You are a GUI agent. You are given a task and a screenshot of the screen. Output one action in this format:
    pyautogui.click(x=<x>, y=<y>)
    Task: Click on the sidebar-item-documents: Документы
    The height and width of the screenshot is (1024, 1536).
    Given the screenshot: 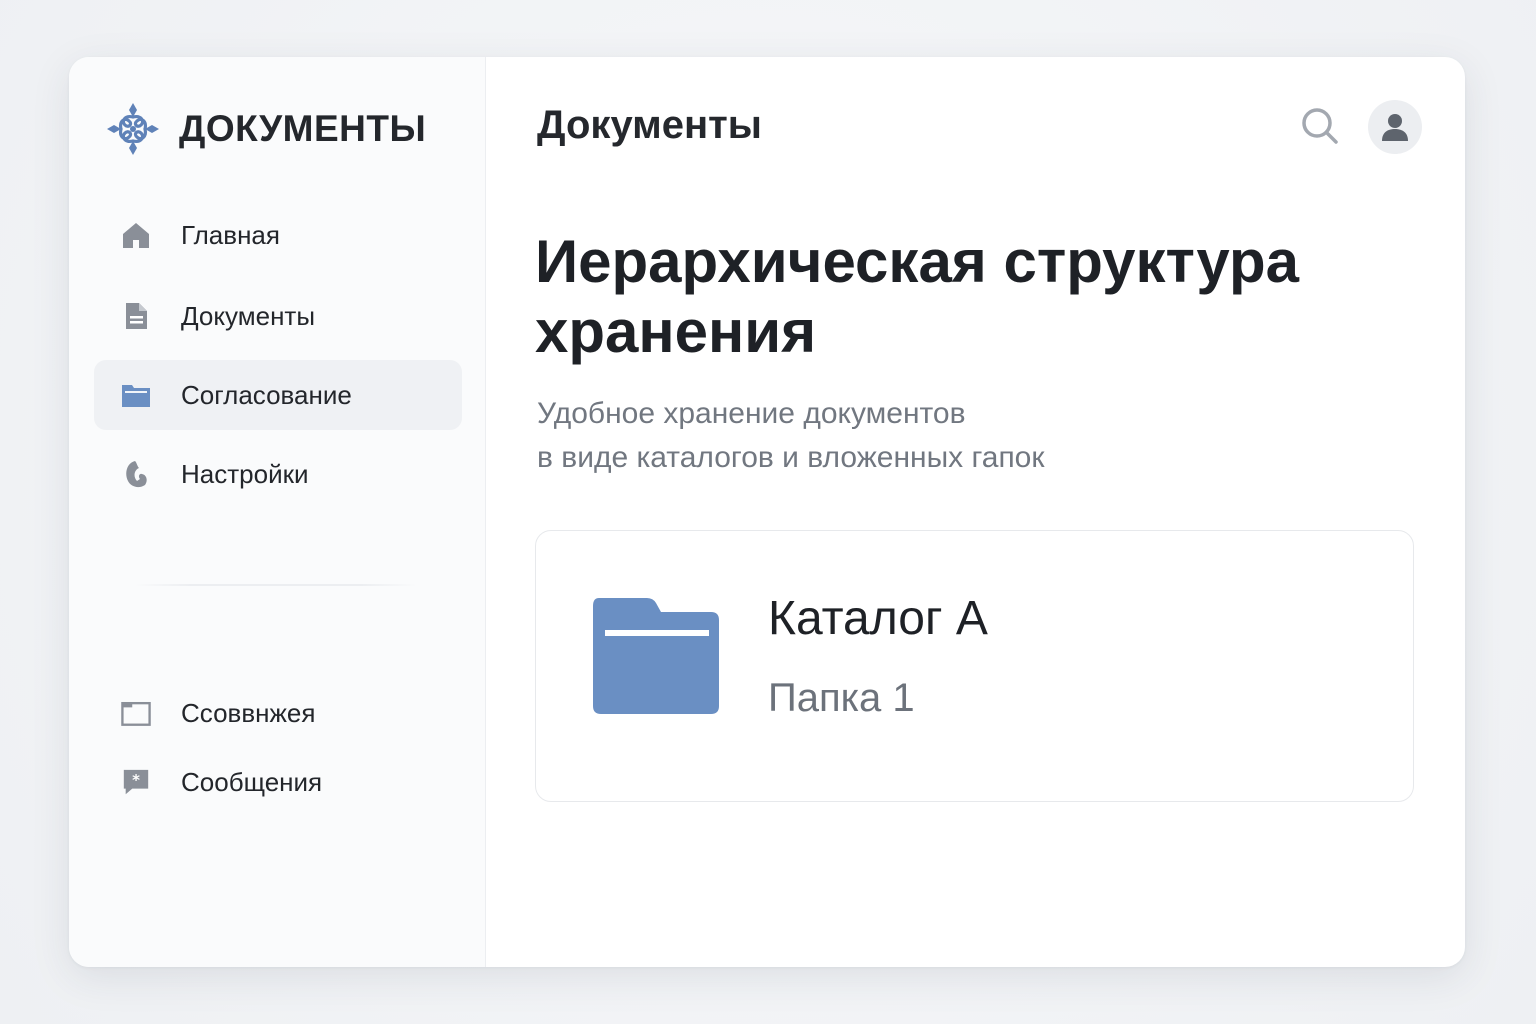 What is the action you would take?
    pyautogui.click(x=278, y=316)
    